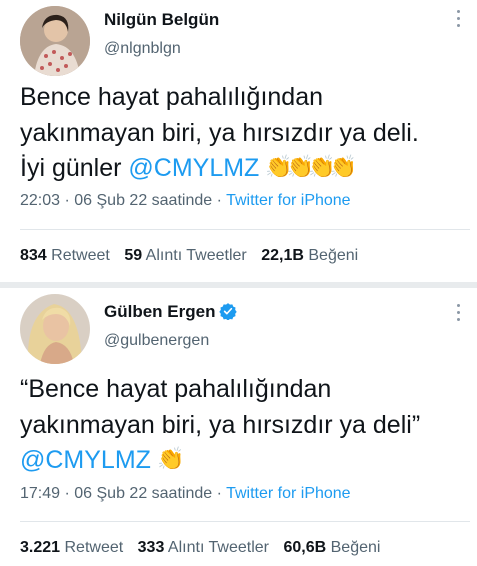 This screenshot has height=566, width=477. Describe the element at coordinates (123, 493) in the screenshot. I see `tweet-timestamp: 17:49 · 06 Şub 22 saatinde ·` at that location.